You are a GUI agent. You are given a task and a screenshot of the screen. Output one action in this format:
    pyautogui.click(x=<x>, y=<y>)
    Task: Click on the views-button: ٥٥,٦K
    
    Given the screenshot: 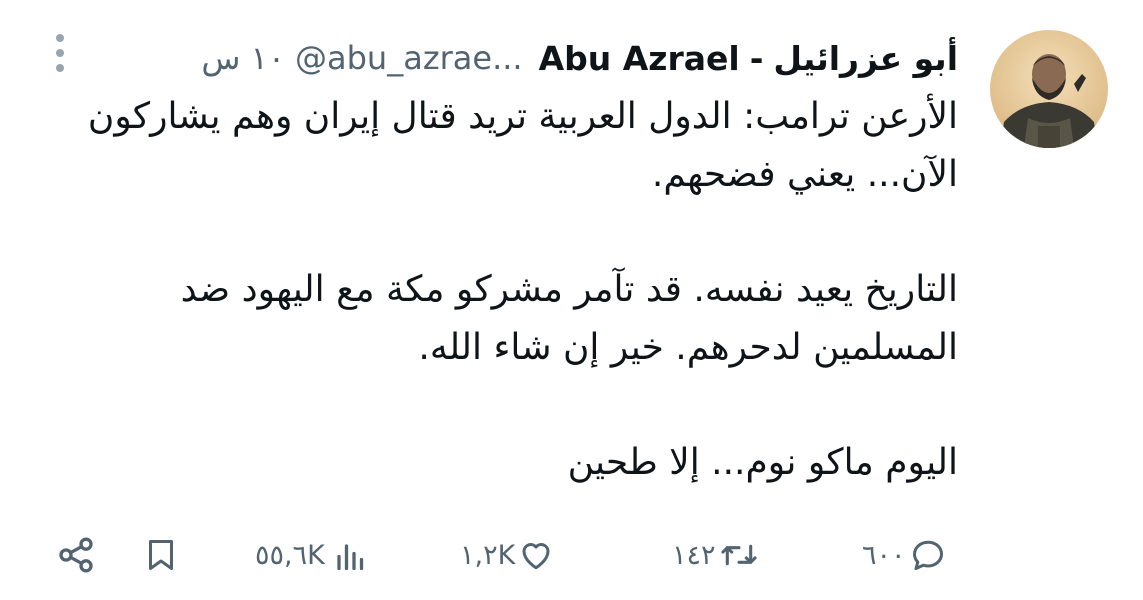 What is the action you would take?
    pyautogui.click(x=312, y=555)
    